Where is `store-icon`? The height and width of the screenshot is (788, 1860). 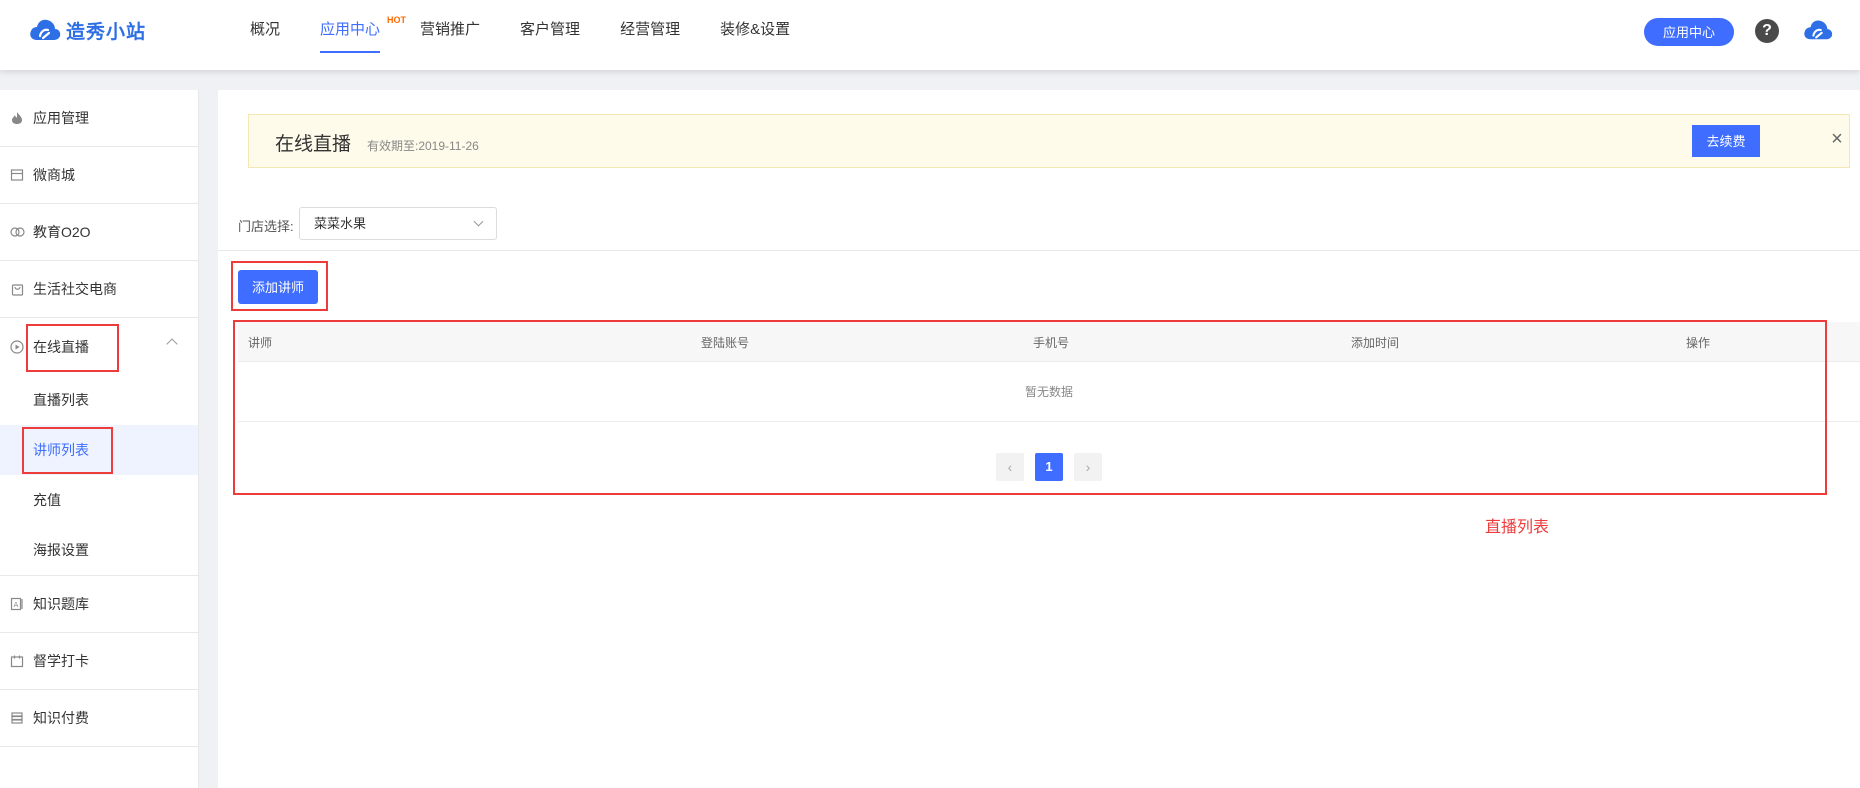 store-icon is located at coordinates (17, 175).